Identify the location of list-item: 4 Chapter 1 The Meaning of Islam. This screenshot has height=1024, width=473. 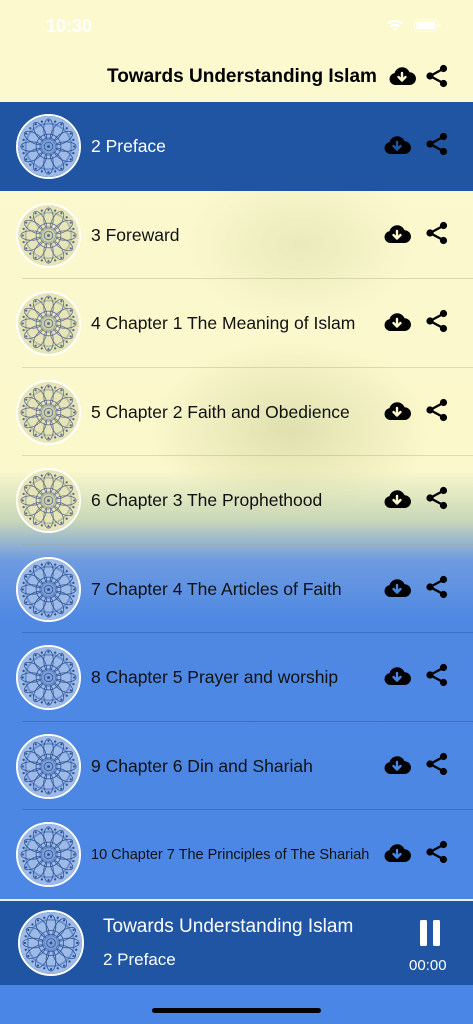
(236, 323).